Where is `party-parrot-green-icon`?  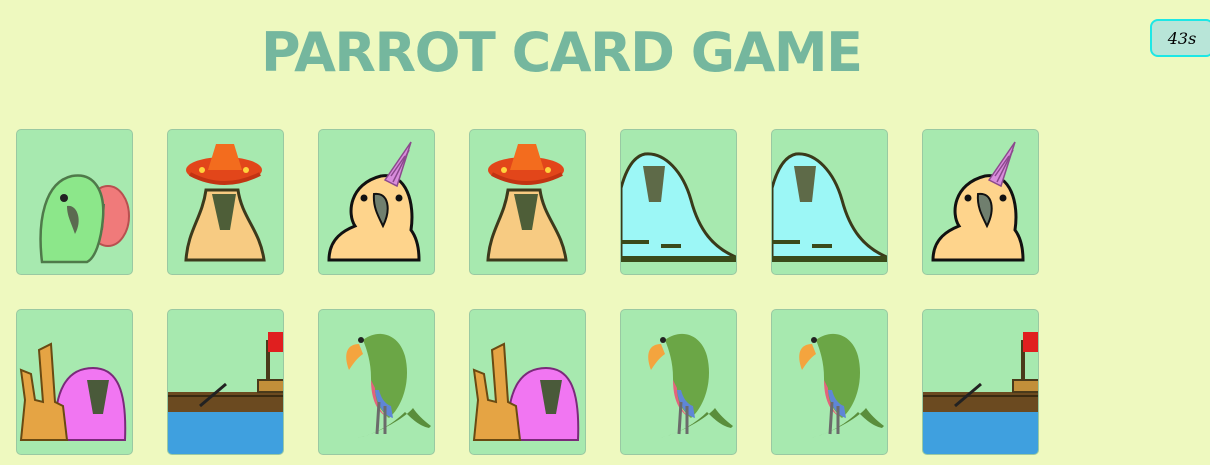
party-parrot-green-icon is located at coordinates (84, 219).